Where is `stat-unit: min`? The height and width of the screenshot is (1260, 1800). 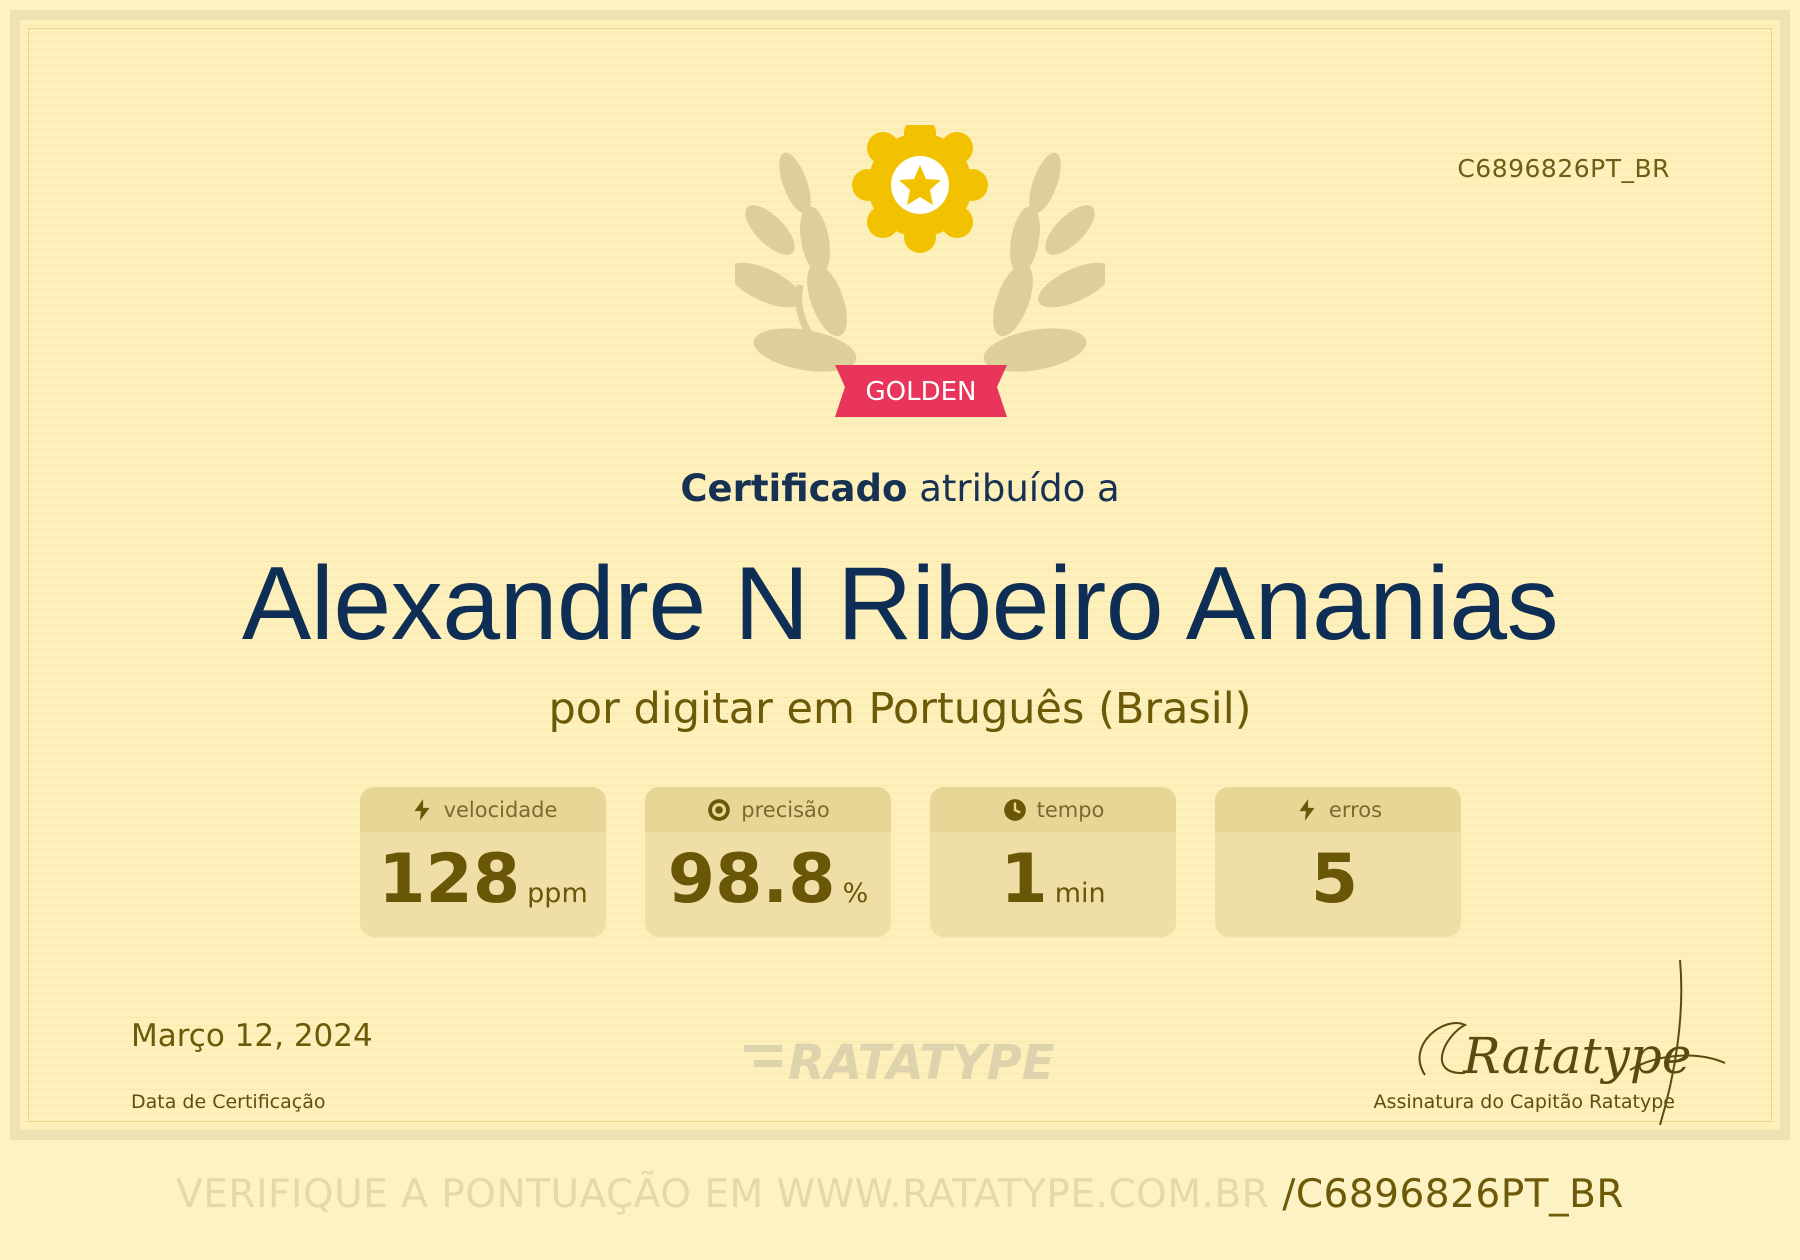 stat-unit: min is located at coordinates (1080, 893).